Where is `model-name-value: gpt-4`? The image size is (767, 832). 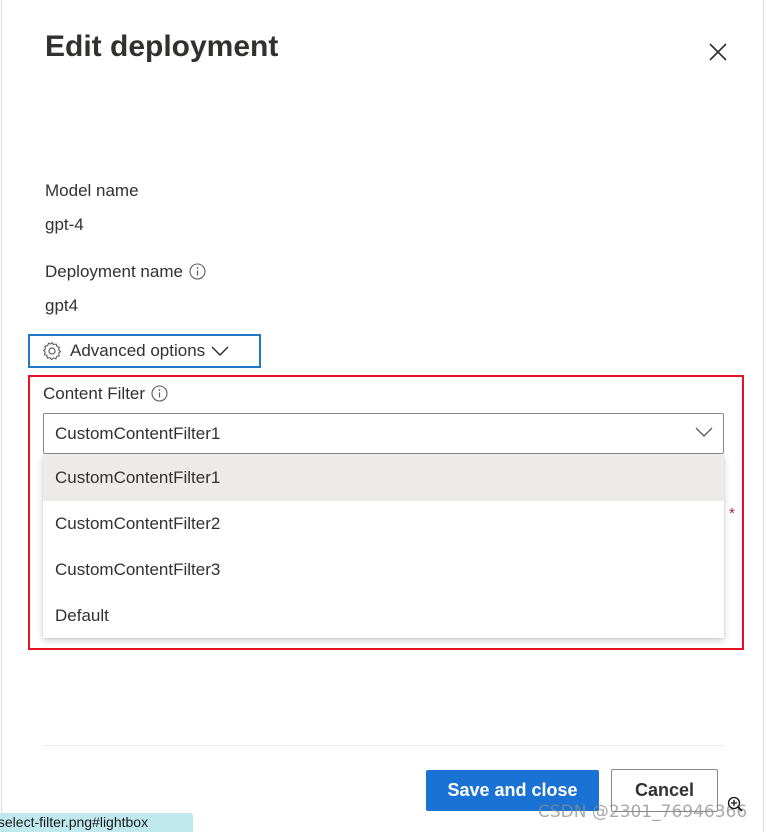 model-name-value: gpt-4 is located at coordinates (64, 224).